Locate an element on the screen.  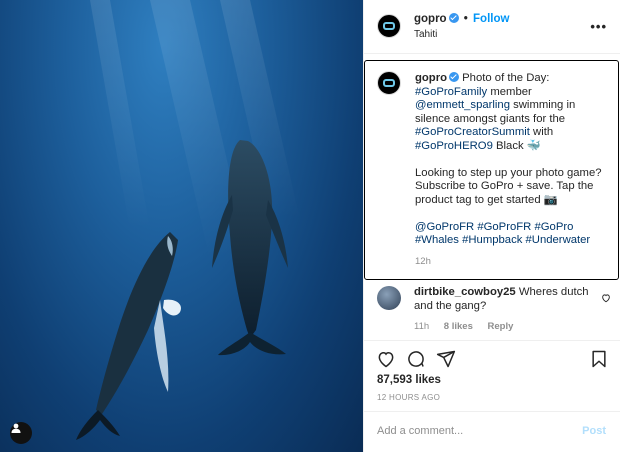
mention-link: @emmett_sparling is located at coordinates (462, 105).